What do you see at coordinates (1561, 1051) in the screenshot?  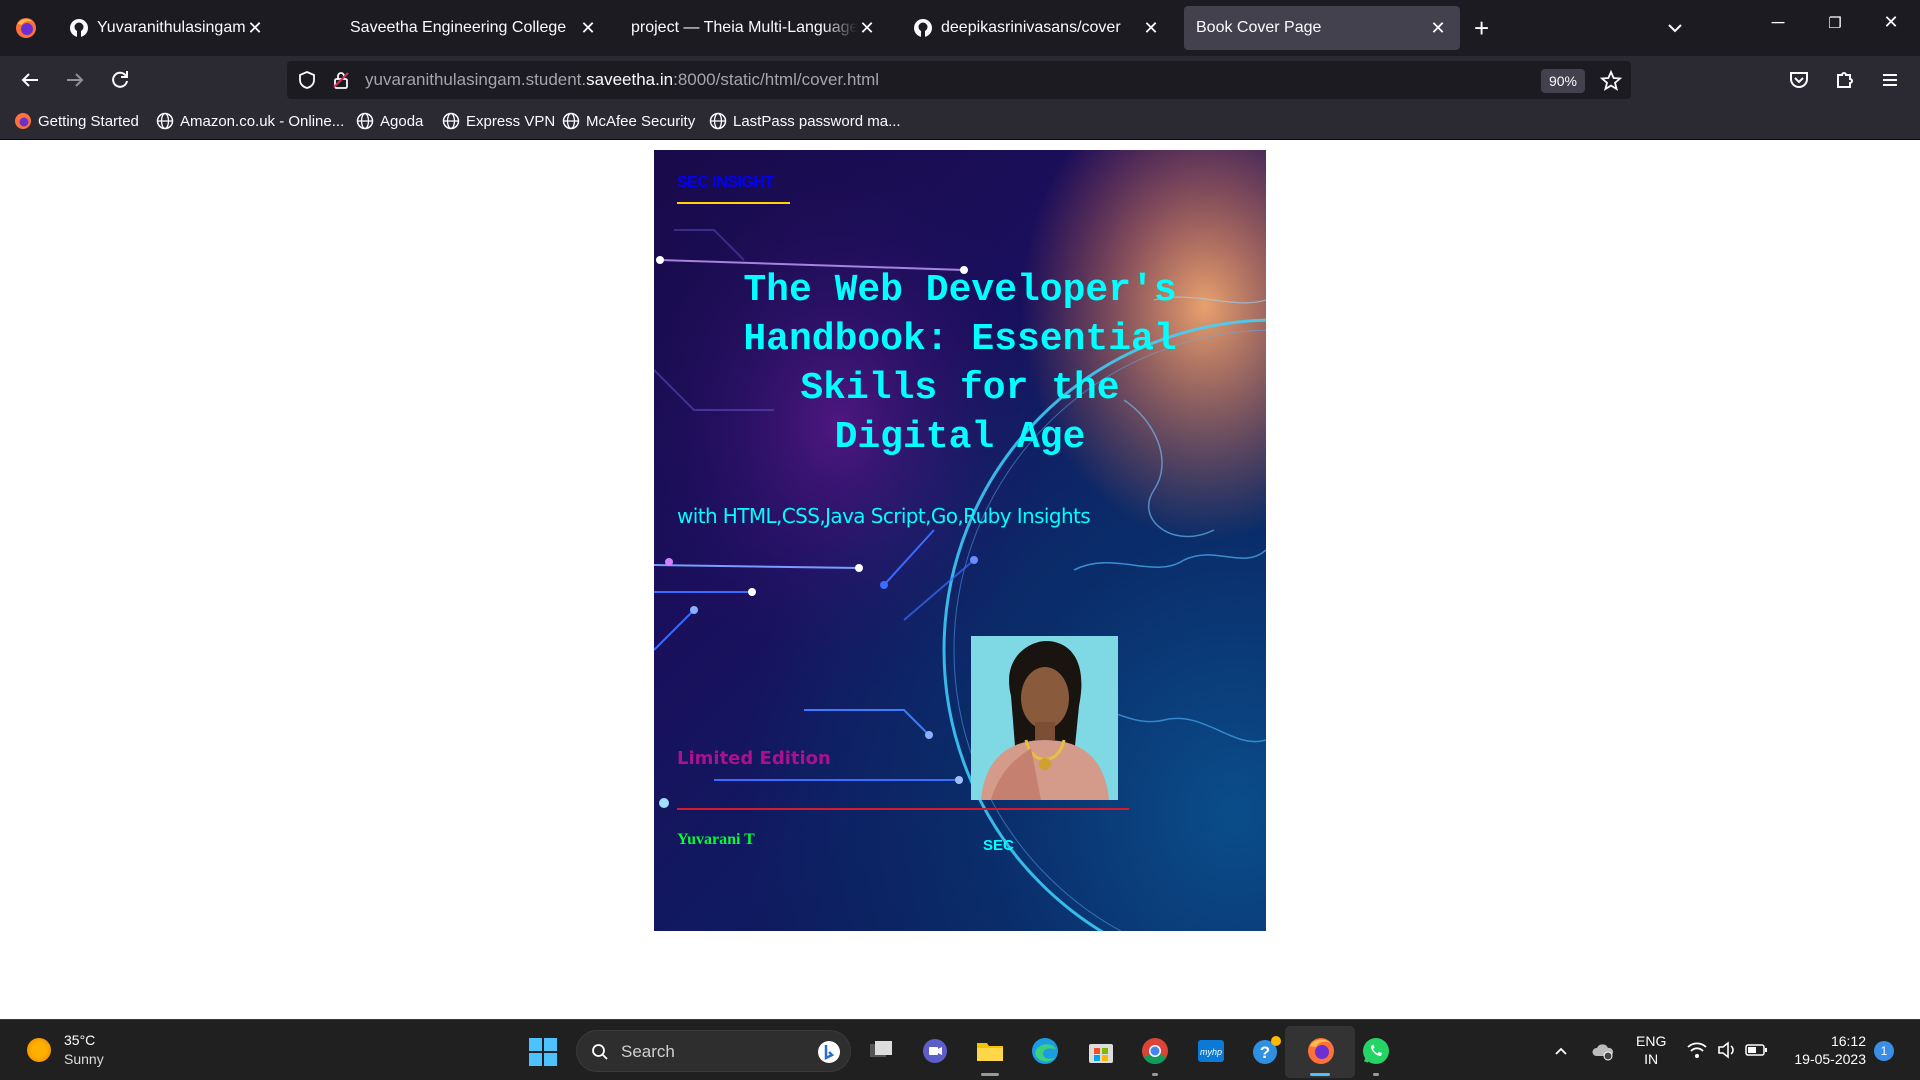 I see `chevron-up-icon` at bounding box center [1561, 1051].